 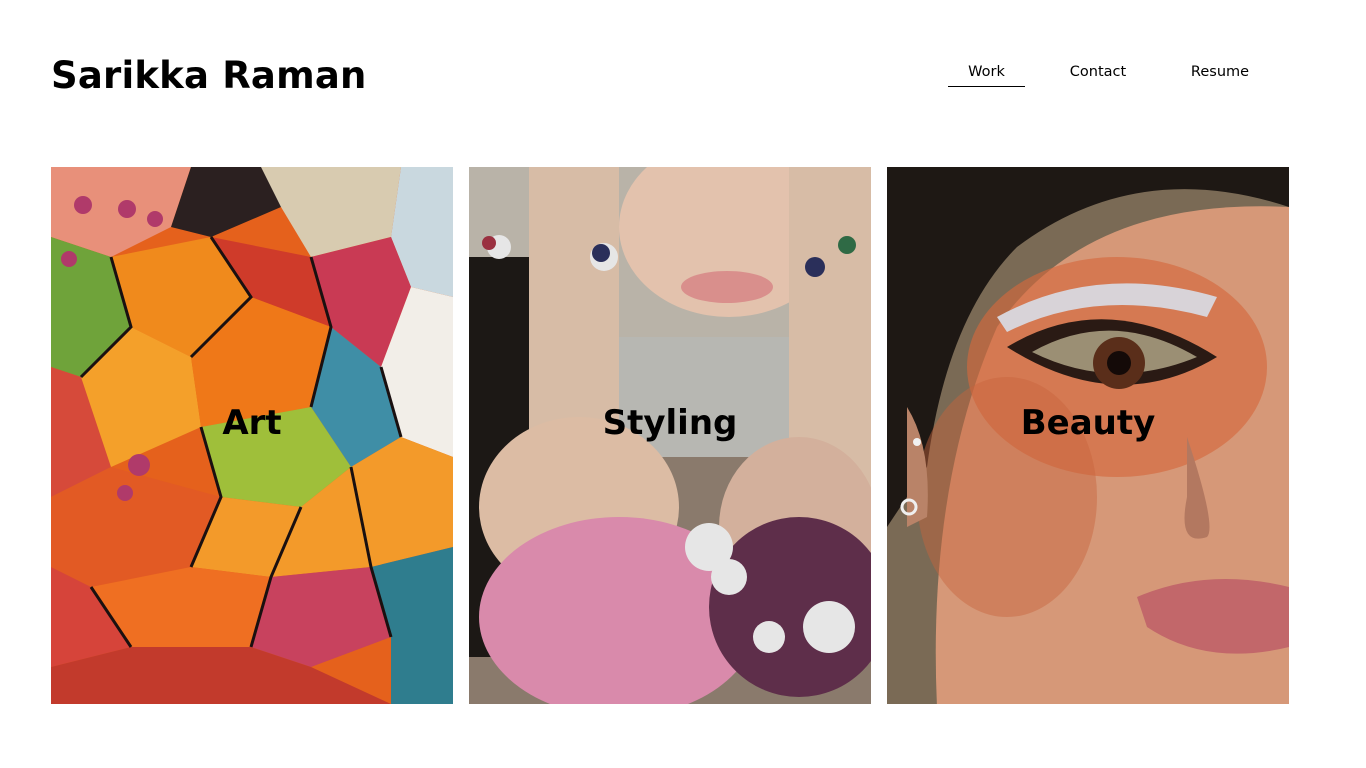 I want to click on nav-resume-link: Resume, so click(x=1220, y=72).